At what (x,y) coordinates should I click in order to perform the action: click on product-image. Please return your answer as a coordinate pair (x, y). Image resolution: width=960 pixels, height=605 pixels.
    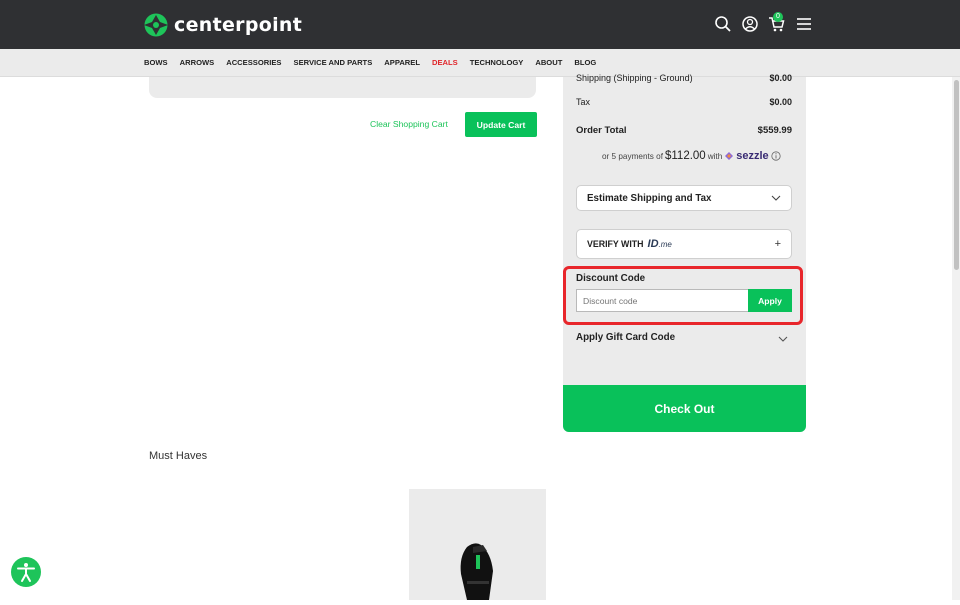
    Looking at the image, I should click on (476, 571).